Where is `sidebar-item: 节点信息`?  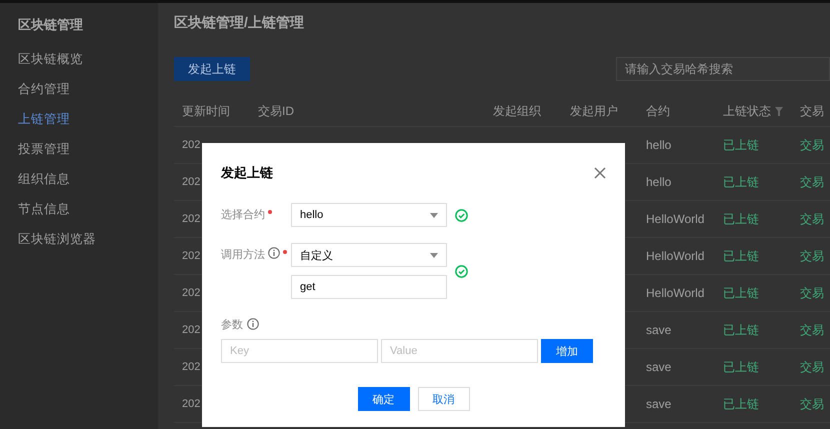 sidebar-item: 节点信息 is located at coordinates (88, 216).